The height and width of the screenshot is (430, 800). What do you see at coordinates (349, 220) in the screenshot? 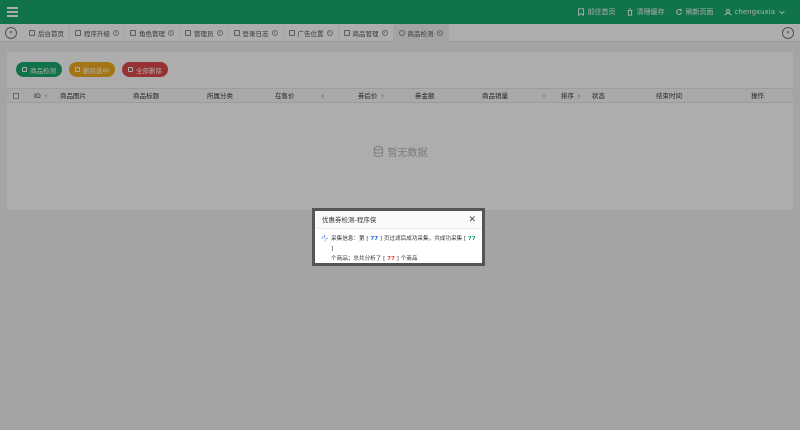
I see `dialog-title: 优惠券检测-程序侠` at bounding box center [349, 220].